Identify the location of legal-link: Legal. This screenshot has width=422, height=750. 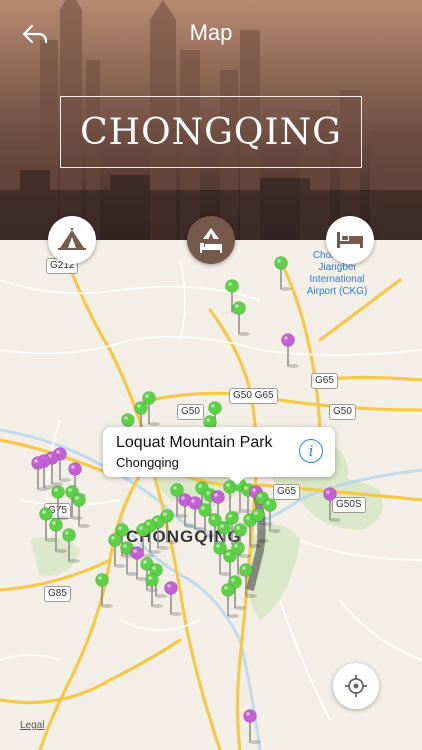
(32, 725).